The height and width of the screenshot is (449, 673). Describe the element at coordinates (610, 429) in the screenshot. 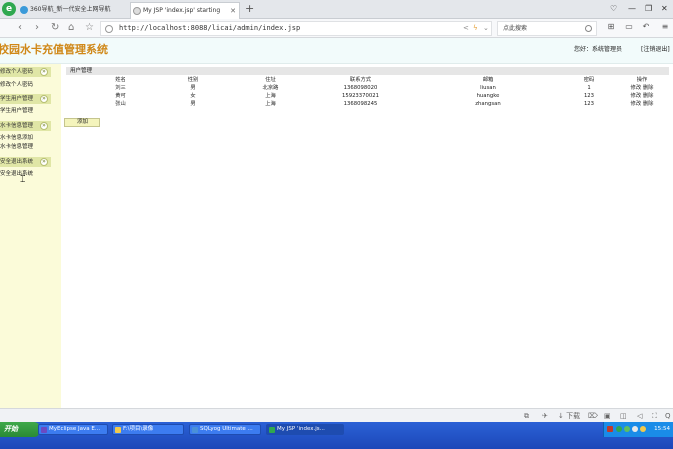

I see `tray-app-icon` at that location.